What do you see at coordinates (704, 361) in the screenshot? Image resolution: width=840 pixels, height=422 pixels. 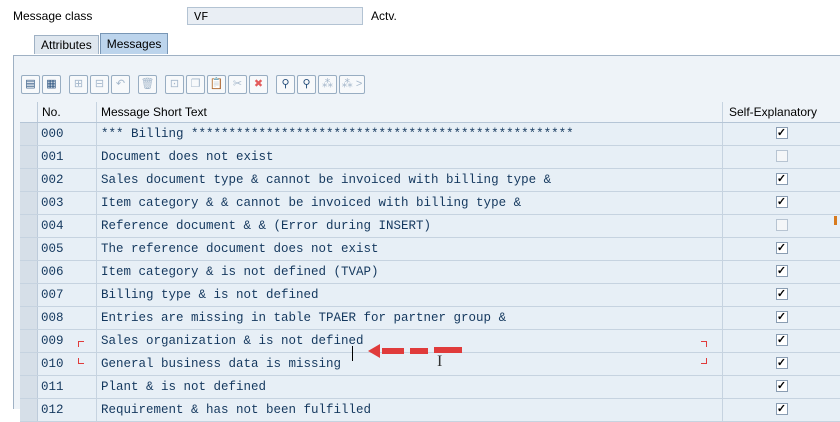 I see `edit-marker-bottom-right` at bounding box center [704, 361].